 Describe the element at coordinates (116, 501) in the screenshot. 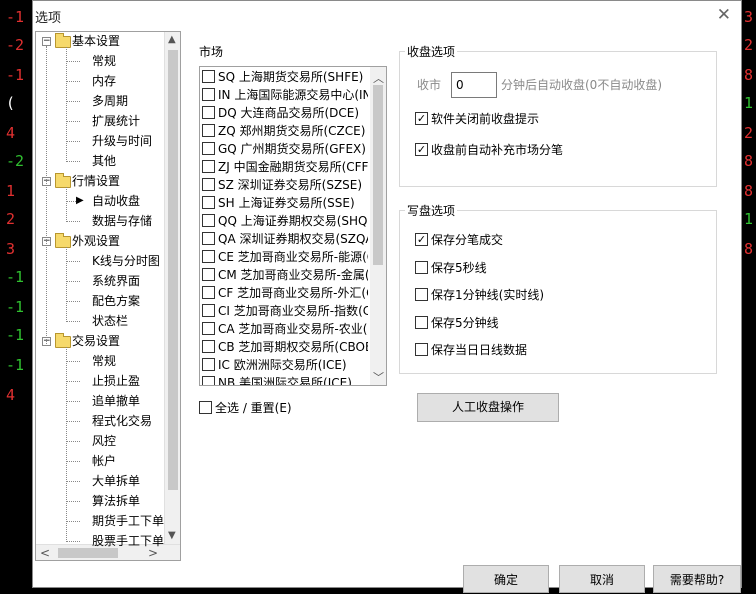

I see `tree-item-23: 算法拆单` at that location.